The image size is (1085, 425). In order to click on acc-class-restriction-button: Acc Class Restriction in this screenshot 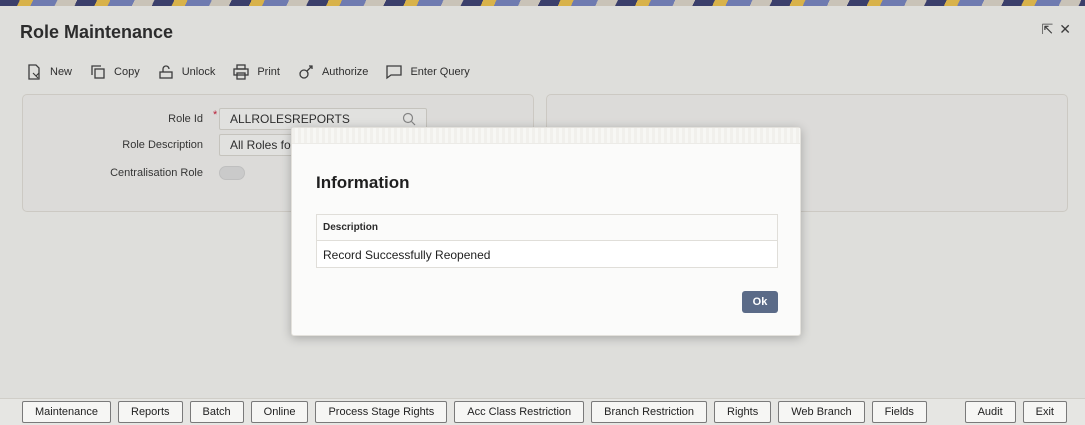, I will do `click(519, 412)`.